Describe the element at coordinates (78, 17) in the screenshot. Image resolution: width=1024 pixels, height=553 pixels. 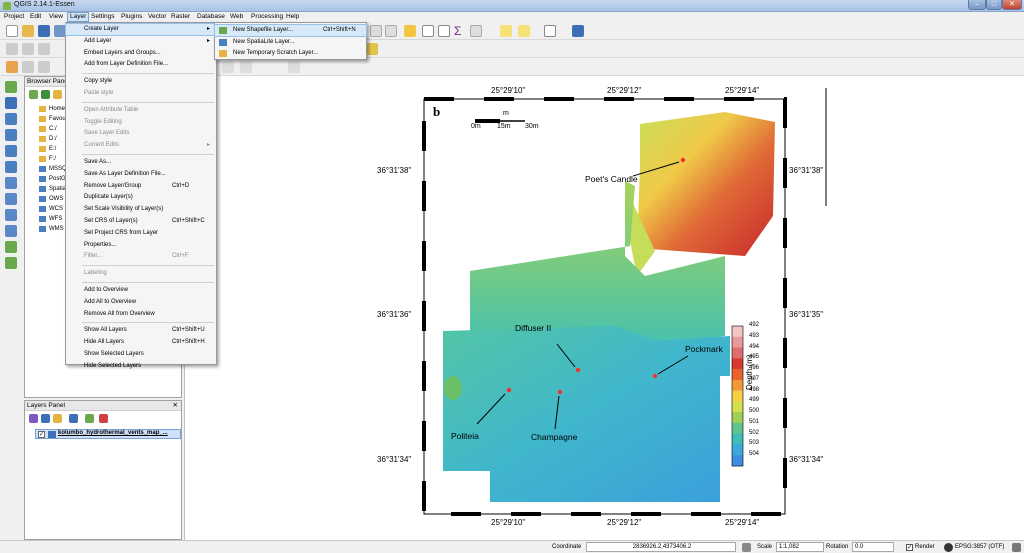
I see `menu-layer: Layer` at that location.